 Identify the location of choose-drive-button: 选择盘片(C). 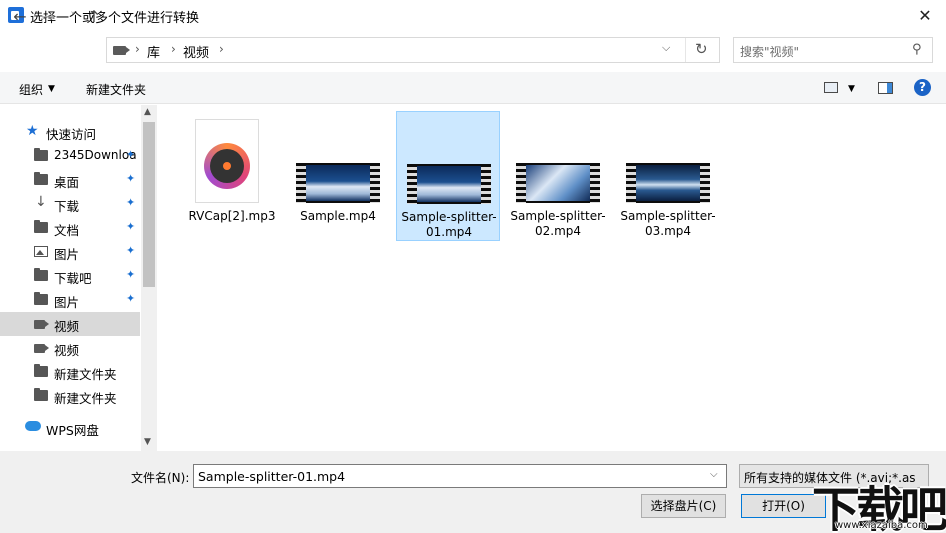
(683, 506).